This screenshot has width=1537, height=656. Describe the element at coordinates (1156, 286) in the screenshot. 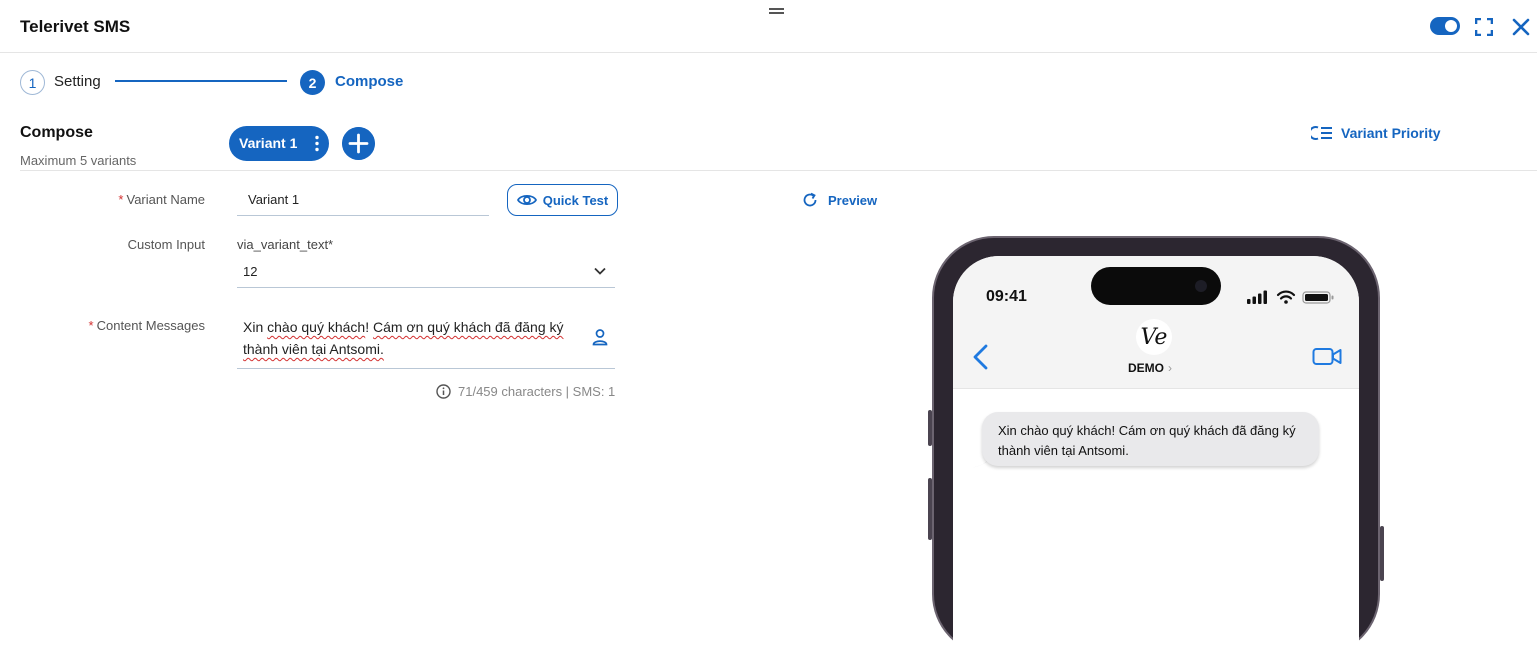

I see `dynamic-island` at that location.